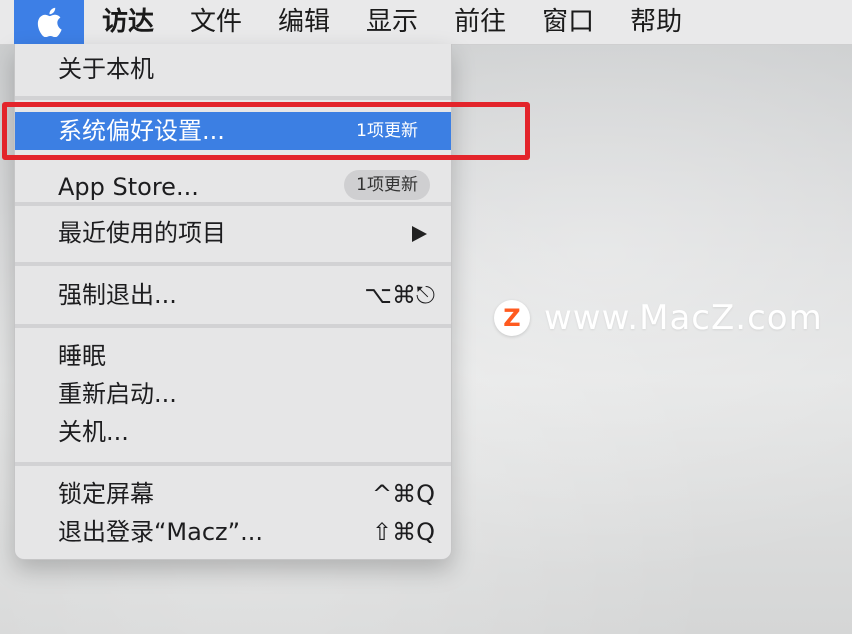  I want to click on highlight-annotation, so click(266, 131).